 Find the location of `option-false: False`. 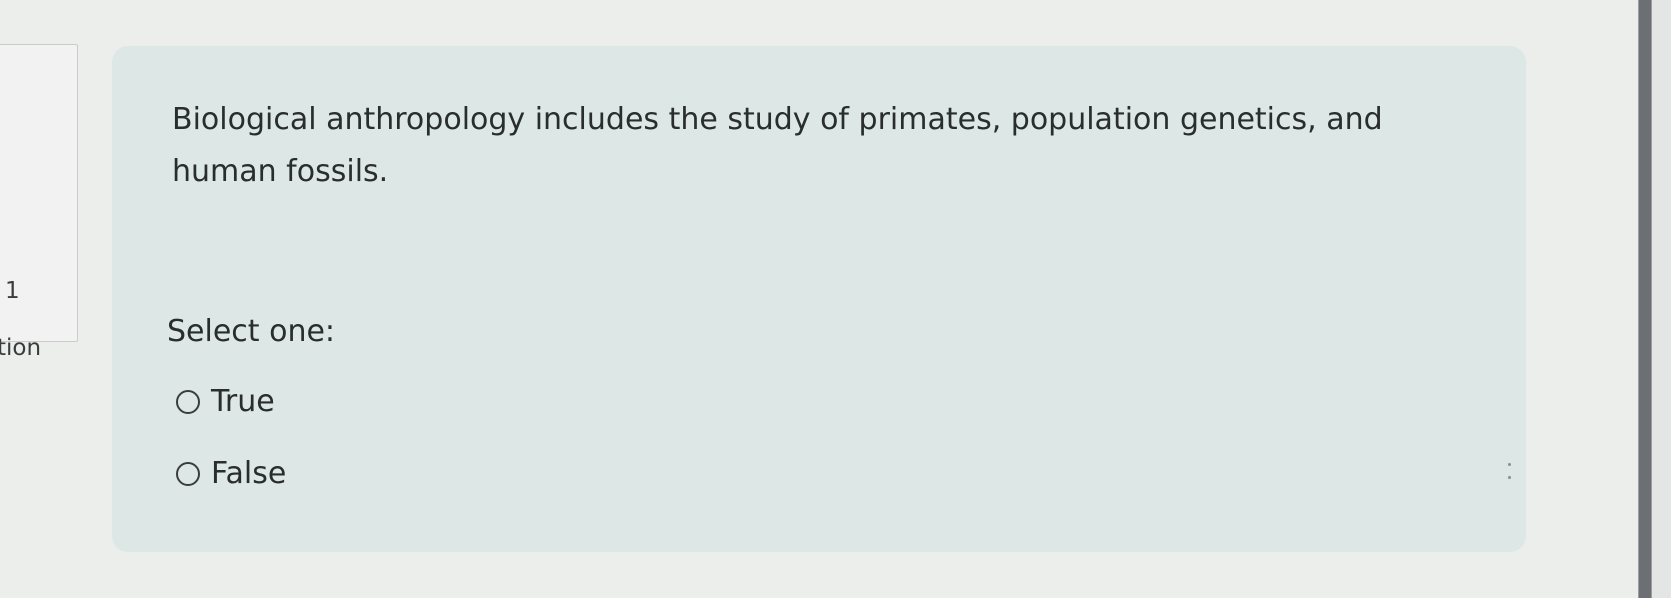

option-false: False is located at coordinates (231, 473).